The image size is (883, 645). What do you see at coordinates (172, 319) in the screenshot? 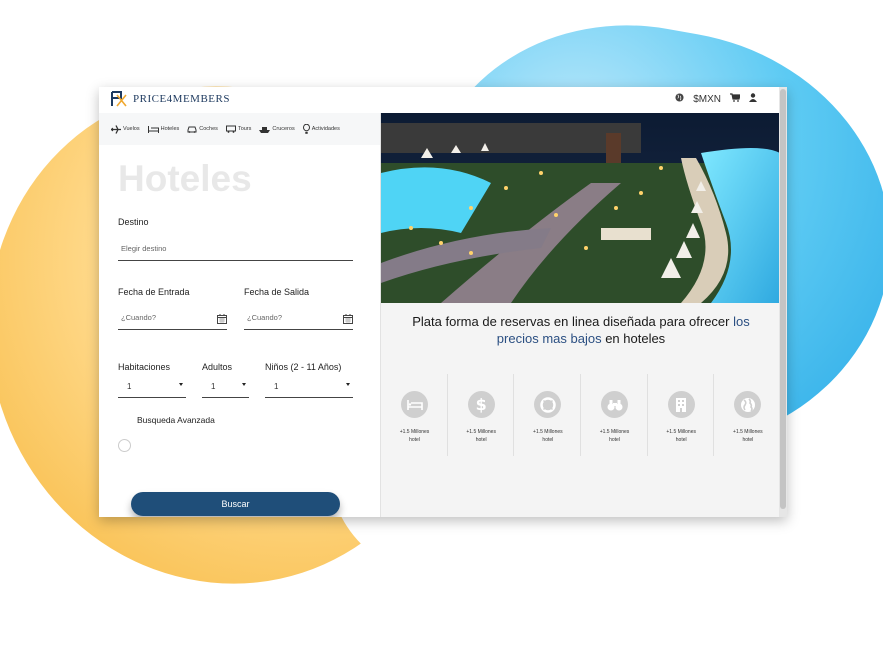
I see `fecha-entrada-field: ¿Cuando?` at bounding box center [172, 319].